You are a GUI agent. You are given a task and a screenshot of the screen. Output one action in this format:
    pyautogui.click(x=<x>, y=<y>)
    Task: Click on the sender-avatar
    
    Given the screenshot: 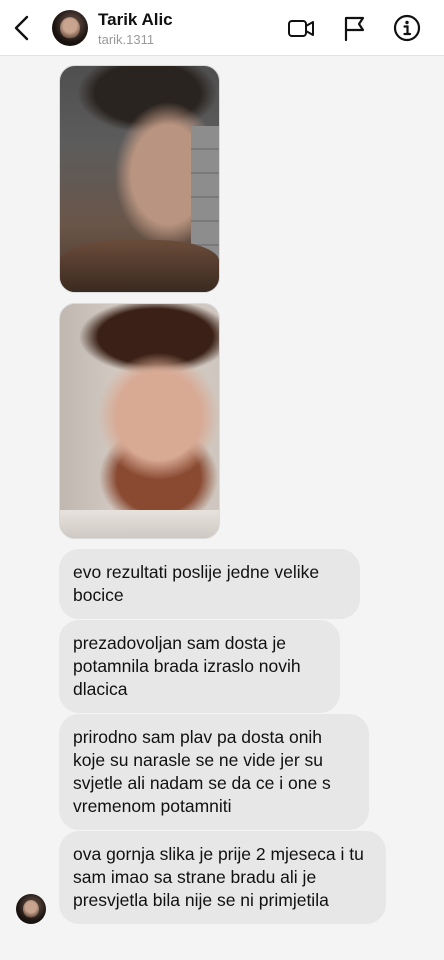 What is the action you would take?
    pyautogui.click(x=31, y=909)
    